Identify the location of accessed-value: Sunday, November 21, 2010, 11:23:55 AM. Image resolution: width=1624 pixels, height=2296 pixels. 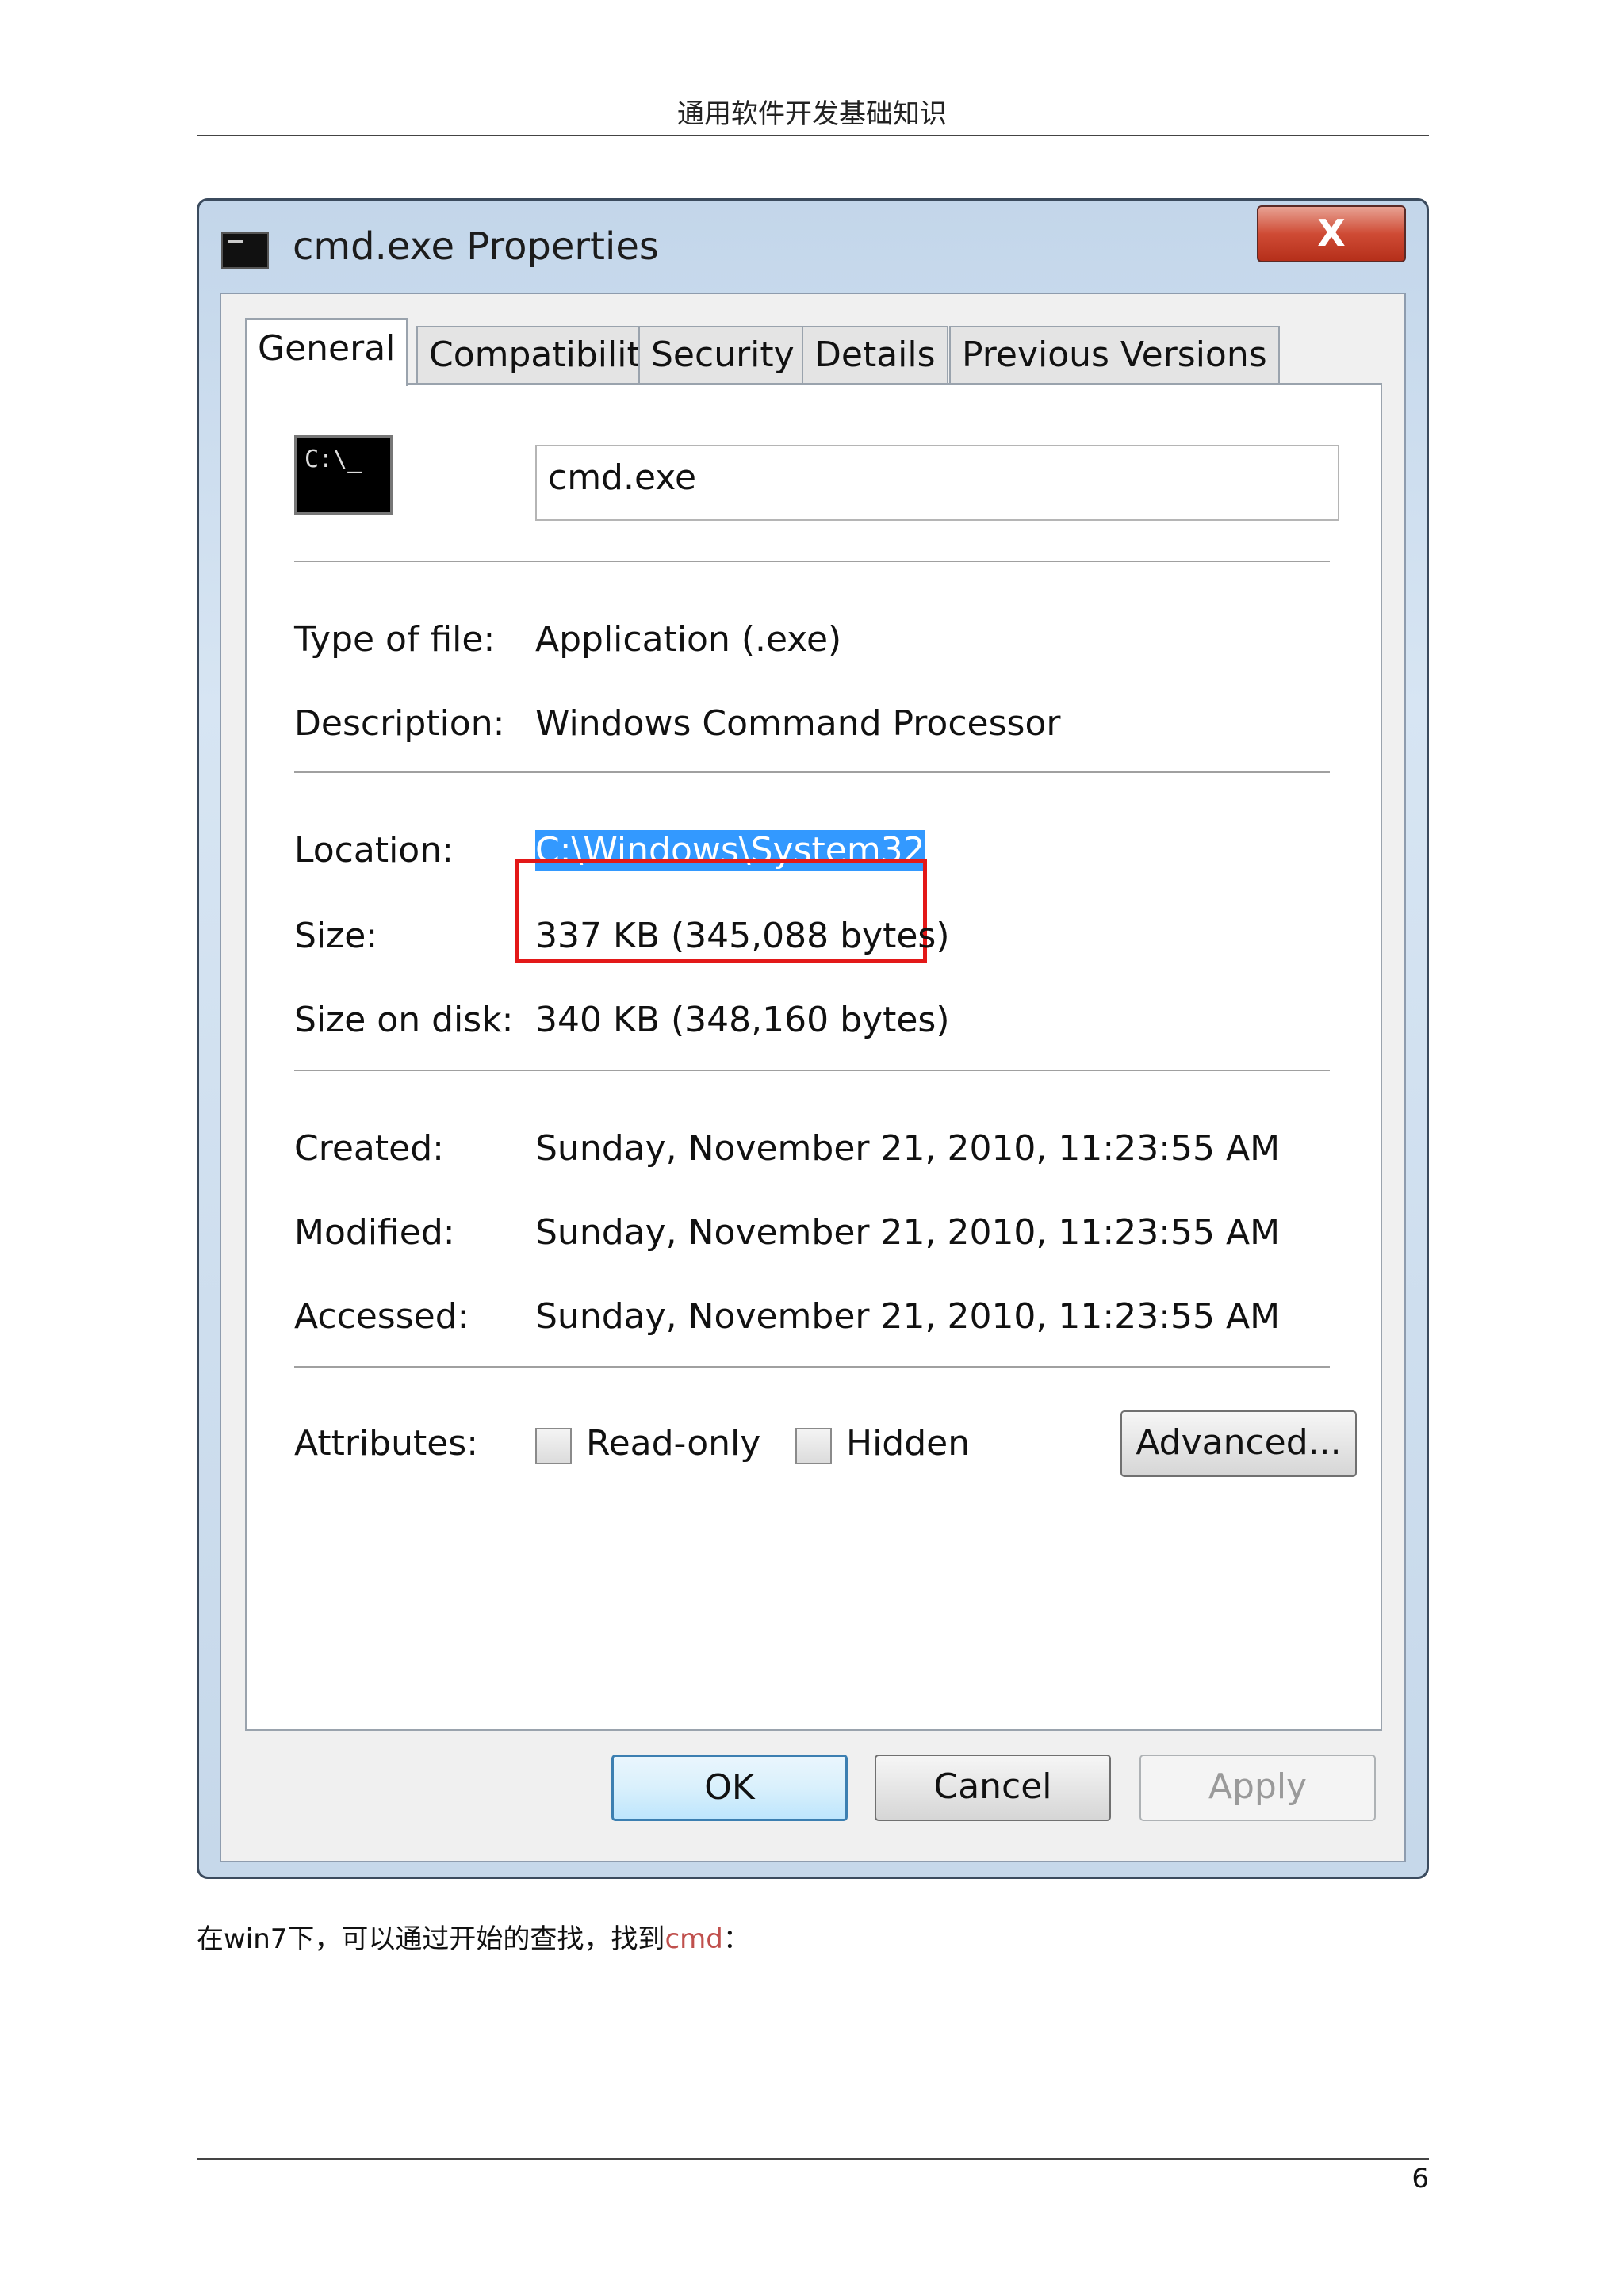
(908, 1316).